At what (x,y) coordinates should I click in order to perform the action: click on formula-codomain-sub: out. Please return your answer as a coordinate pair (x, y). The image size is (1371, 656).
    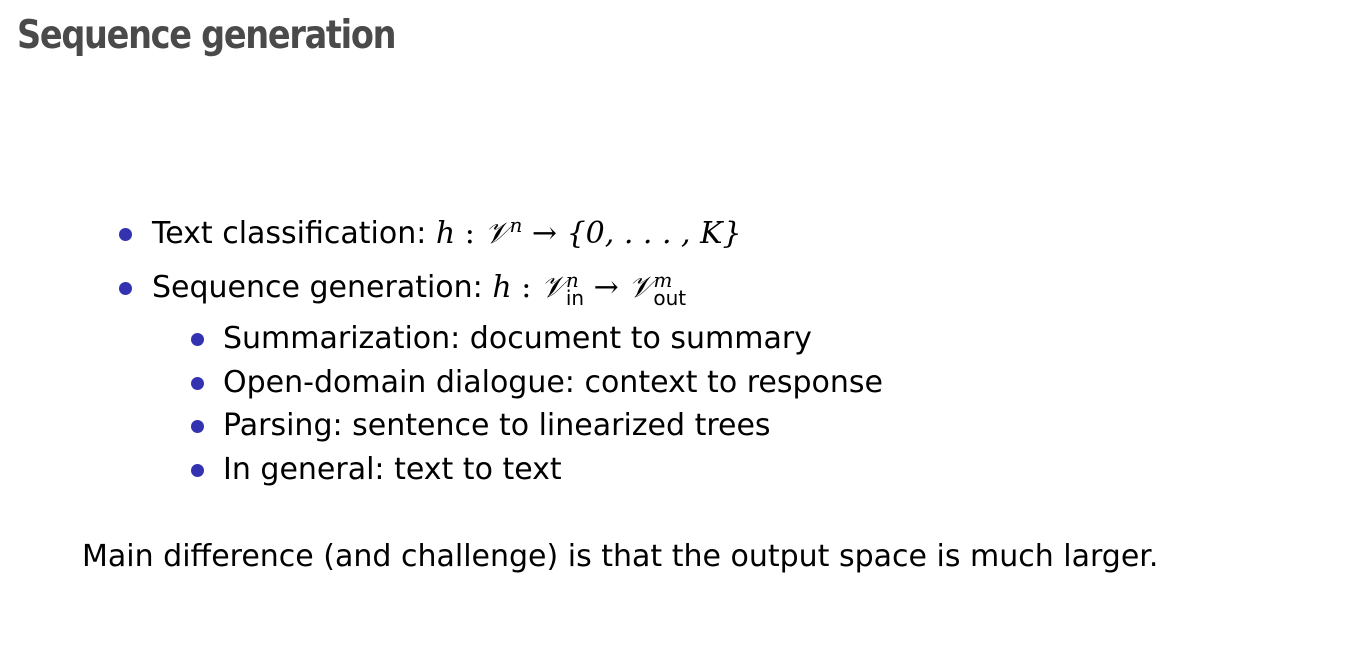
    Looking at the image, I should click on (670, 298).